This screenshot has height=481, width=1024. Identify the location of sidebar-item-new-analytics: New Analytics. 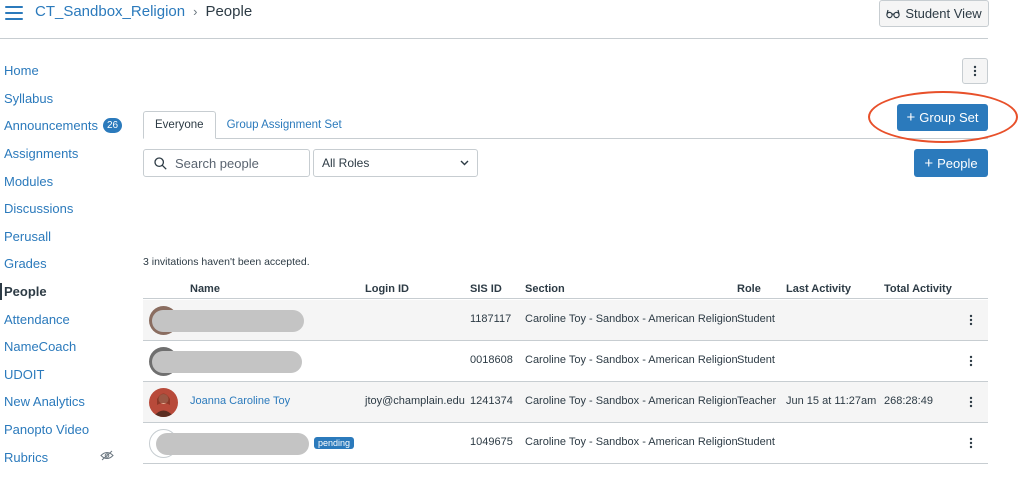
(62, 402).